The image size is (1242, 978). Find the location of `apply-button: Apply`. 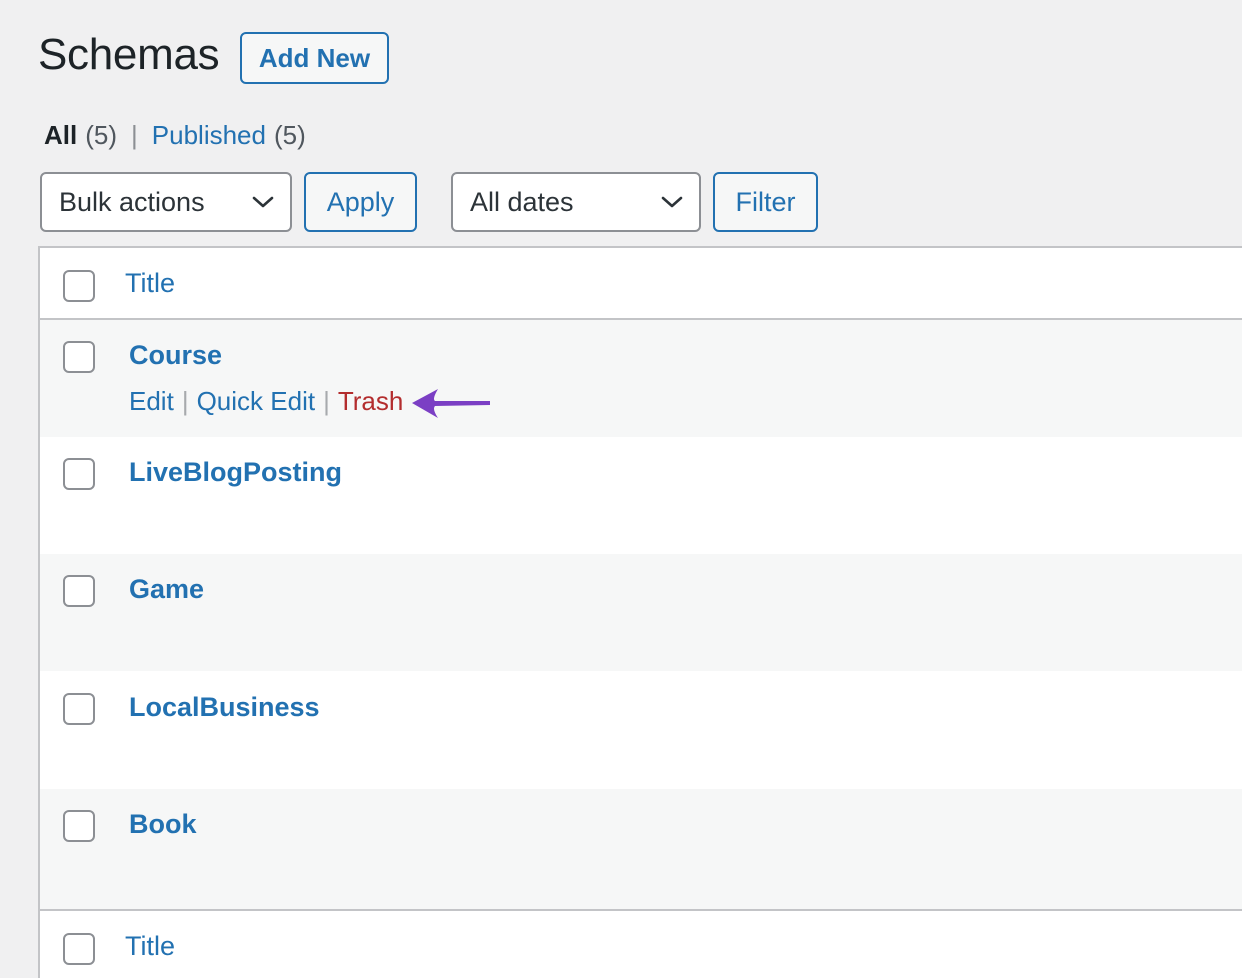

apply-button: Apply is located at coordinates (360, 202).